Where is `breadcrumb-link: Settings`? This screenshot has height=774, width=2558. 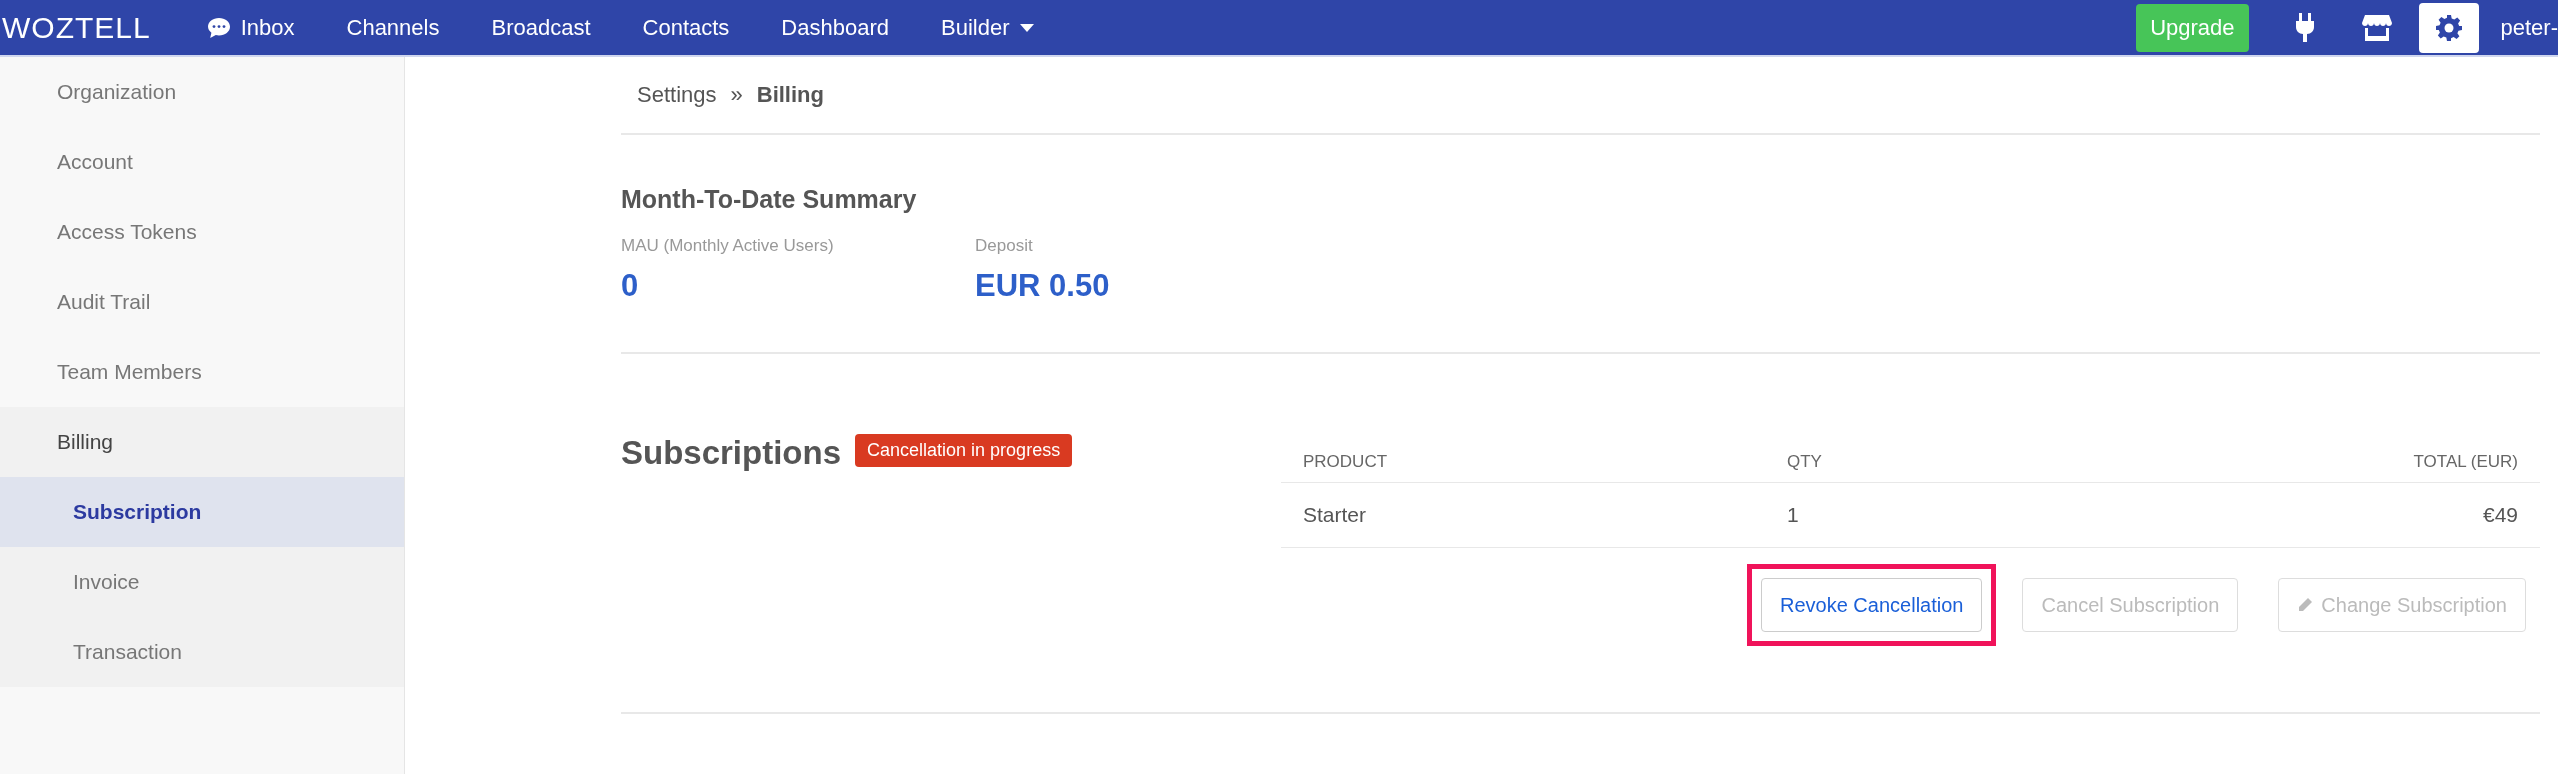 breadcrumb-link: Settings is located at coordinates (677, 95).